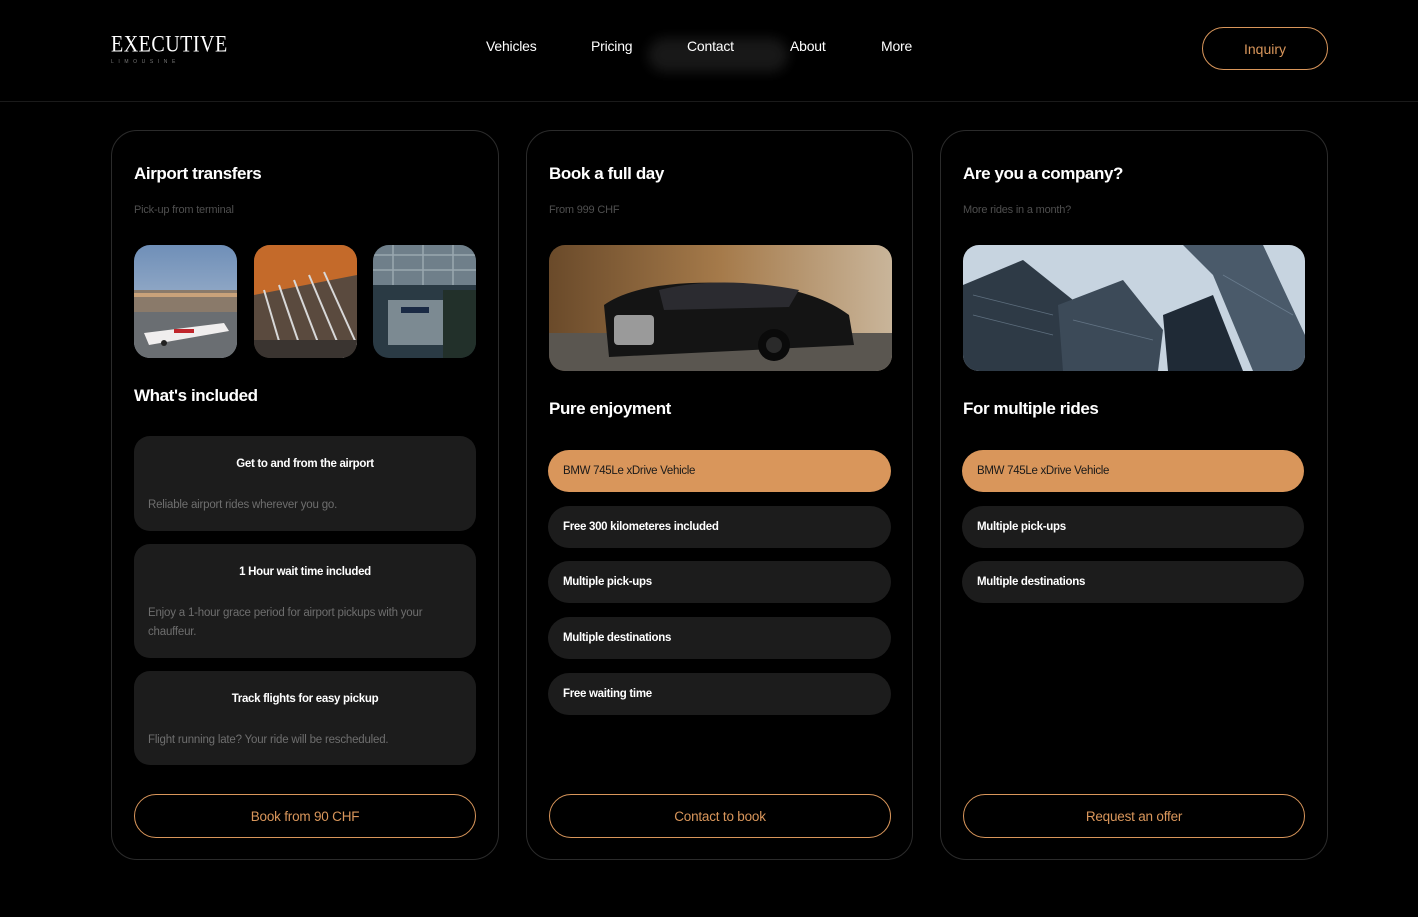  What do you see at coordinates (305, 699) in the screenshot?
I see `feature-title: Track flights for easy pickup` at bounding box center [305, 699].